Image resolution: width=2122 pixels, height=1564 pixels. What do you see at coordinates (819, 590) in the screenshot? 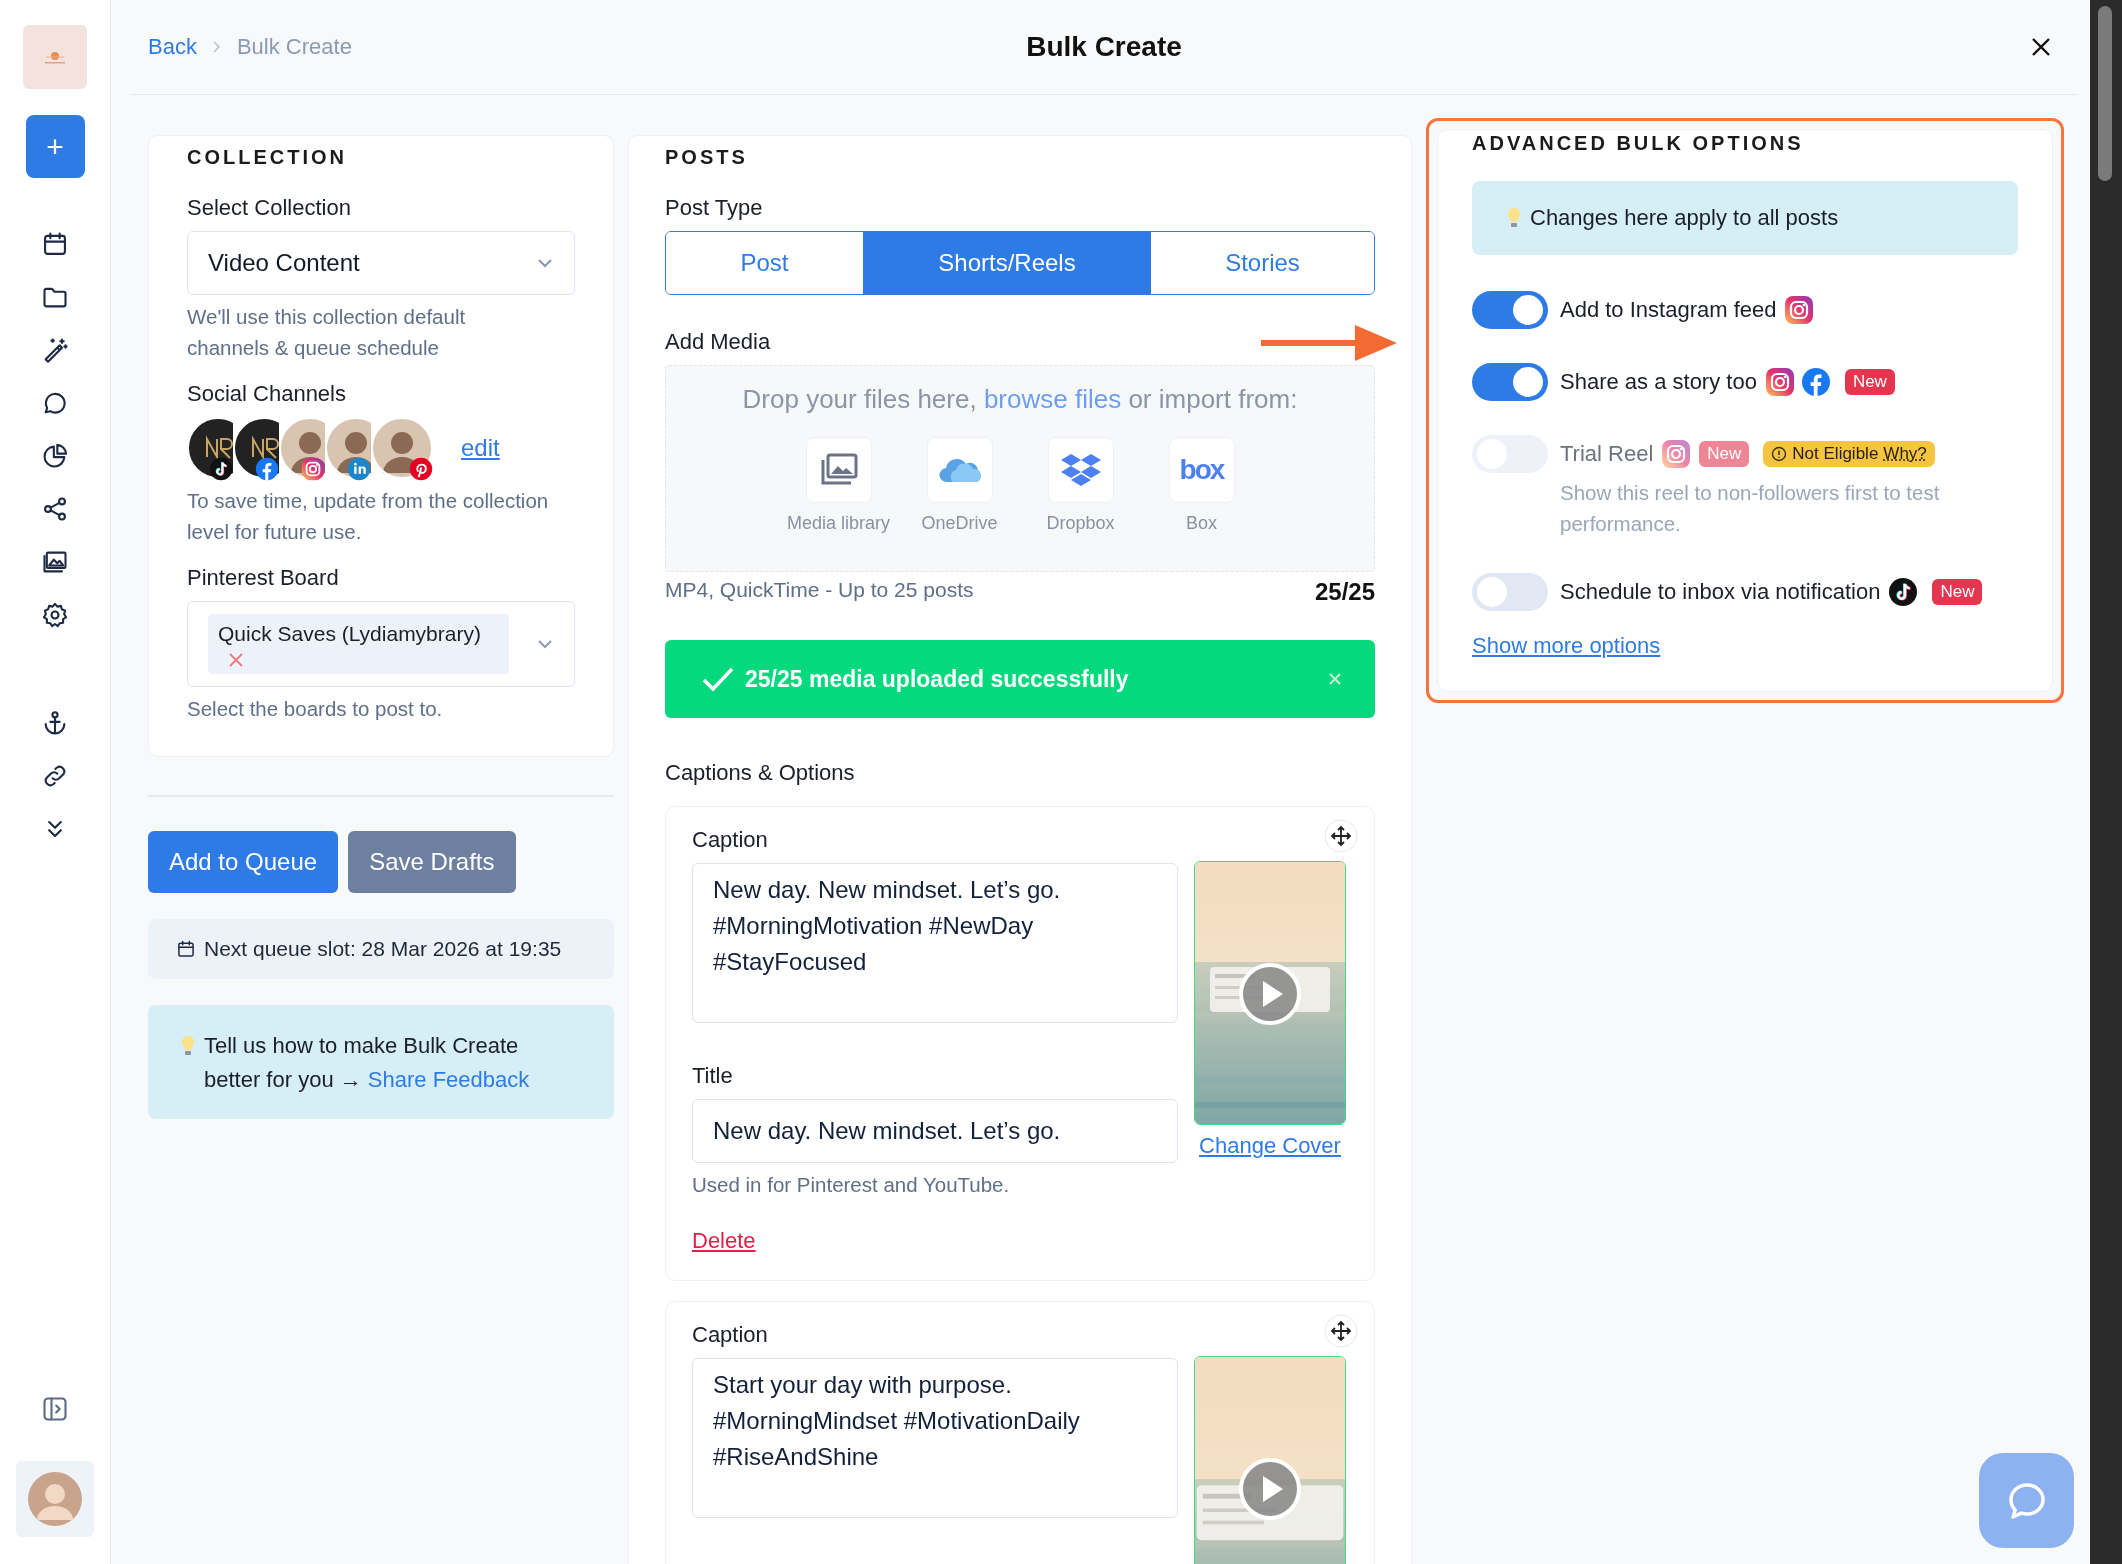
I see `format-hint: MP4, QuickTime - Up to 25 posts` at bounding box center [819, 590].